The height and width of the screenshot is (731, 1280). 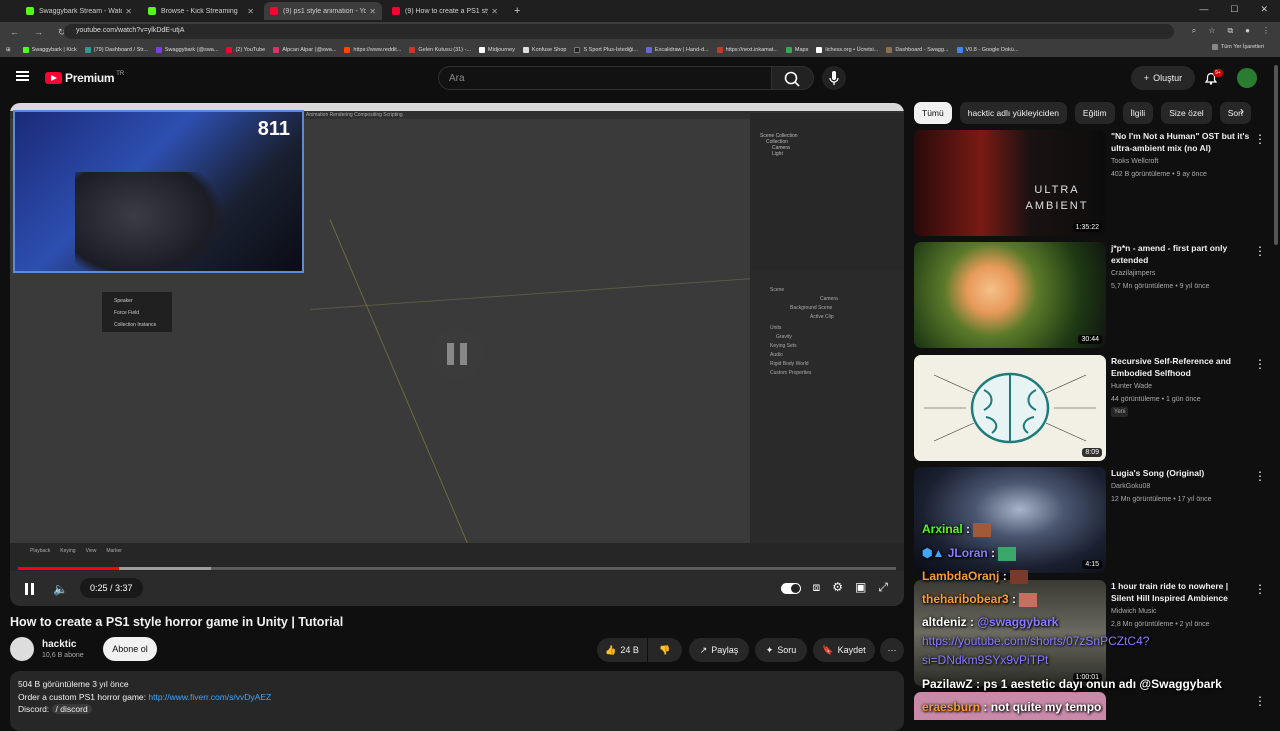 What do you see at coordinates (1230, 31) in the screenshot?
I see `extensions-icon: ⧉` at bounding box center [1230, 31].